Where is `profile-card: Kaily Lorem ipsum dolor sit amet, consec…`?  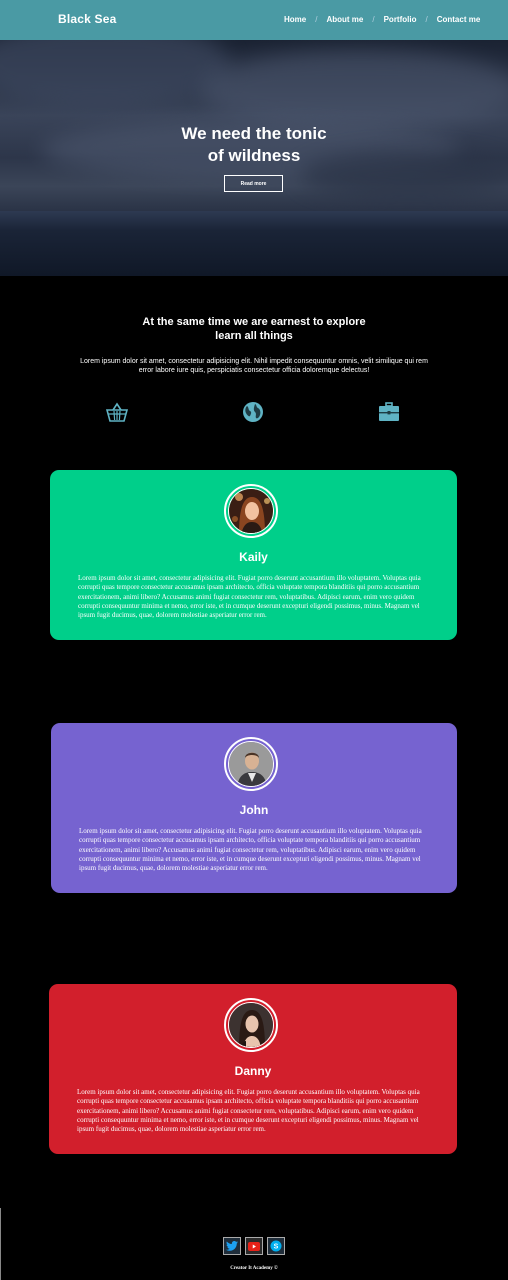
profile-card: Kaily Lorem ipsum dolor sit amet, consec… is located at coordinates (253, 555).